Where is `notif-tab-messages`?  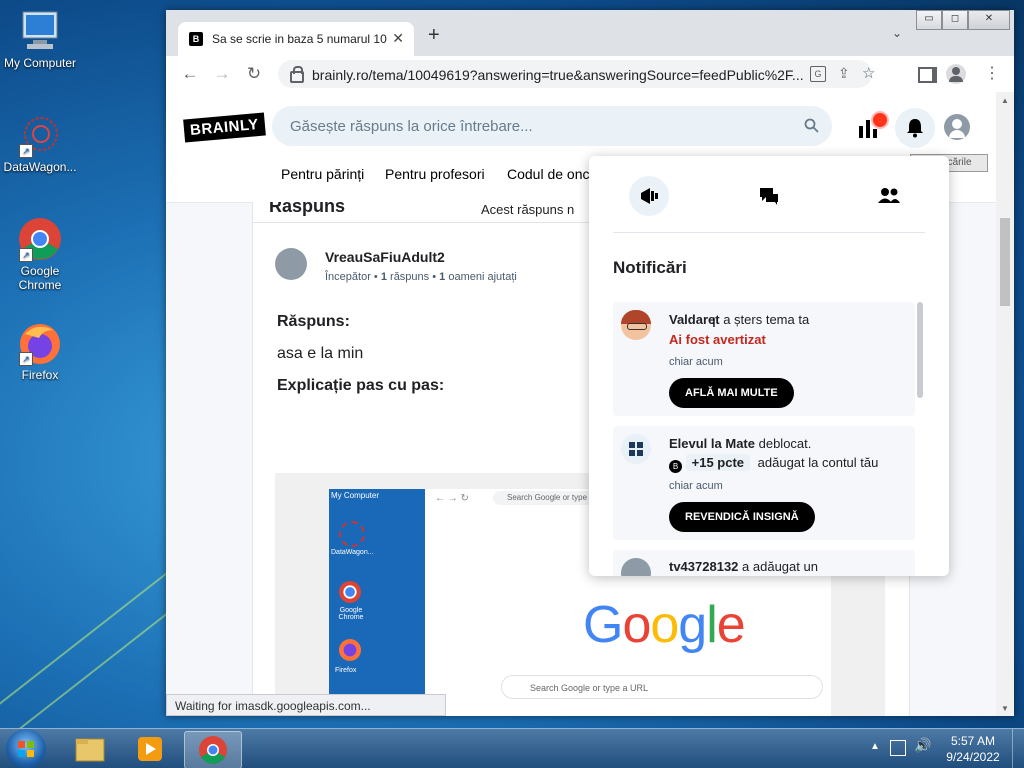
notif-tab-messages is located at coordinates (769, 196).